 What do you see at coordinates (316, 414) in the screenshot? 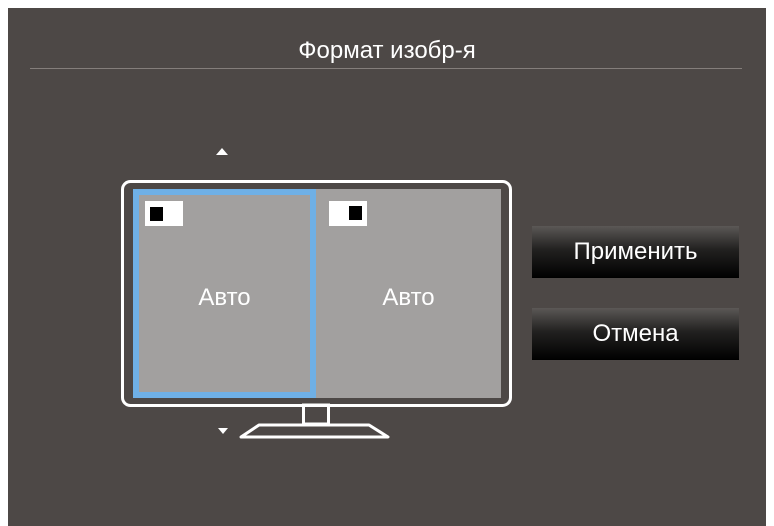
I see `monitor-neck` at bounding box center [316, 414].